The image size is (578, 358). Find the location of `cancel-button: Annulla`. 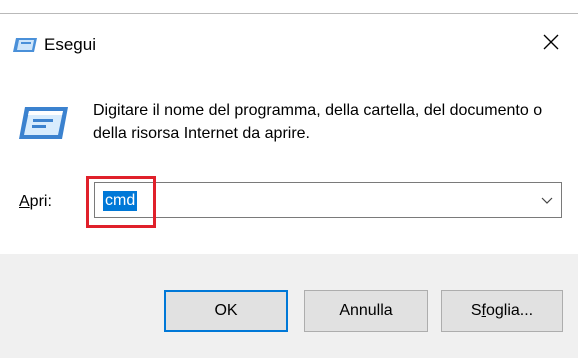

cancel-button: Annulla is located at coordinates (366, 311).